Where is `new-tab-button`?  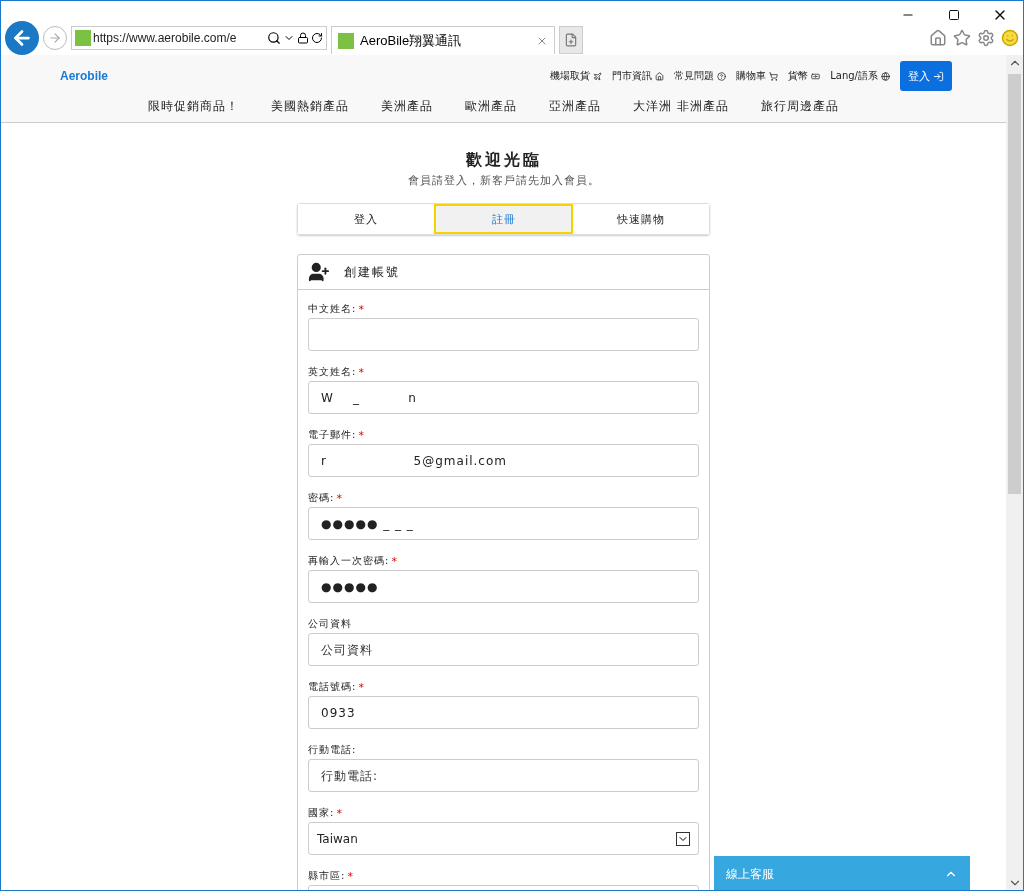 new-tab-button is located at coordinates (571, 40).